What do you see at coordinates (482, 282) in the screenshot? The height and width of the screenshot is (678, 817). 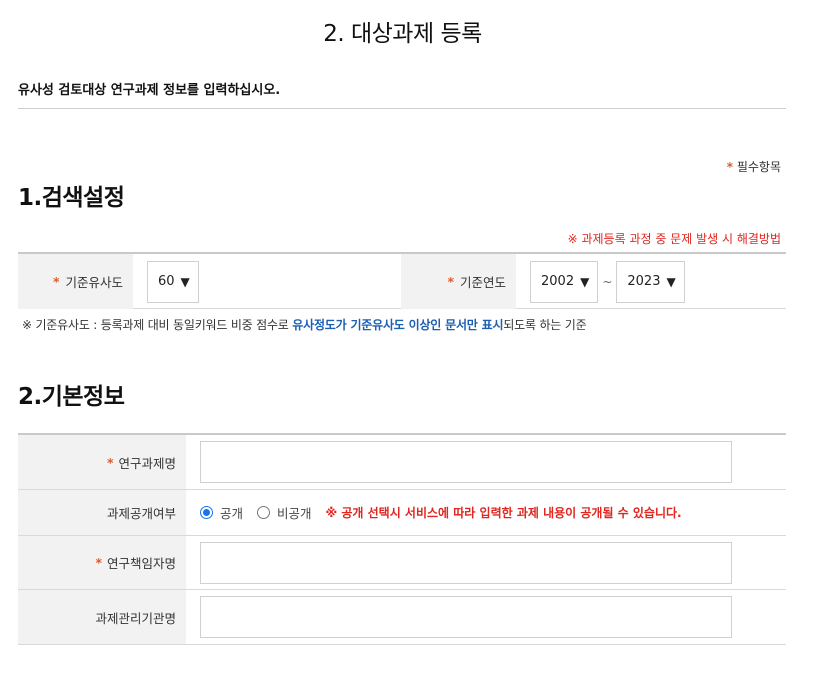 I see `year-label: 기준연도` at bounding box center [482, 282].